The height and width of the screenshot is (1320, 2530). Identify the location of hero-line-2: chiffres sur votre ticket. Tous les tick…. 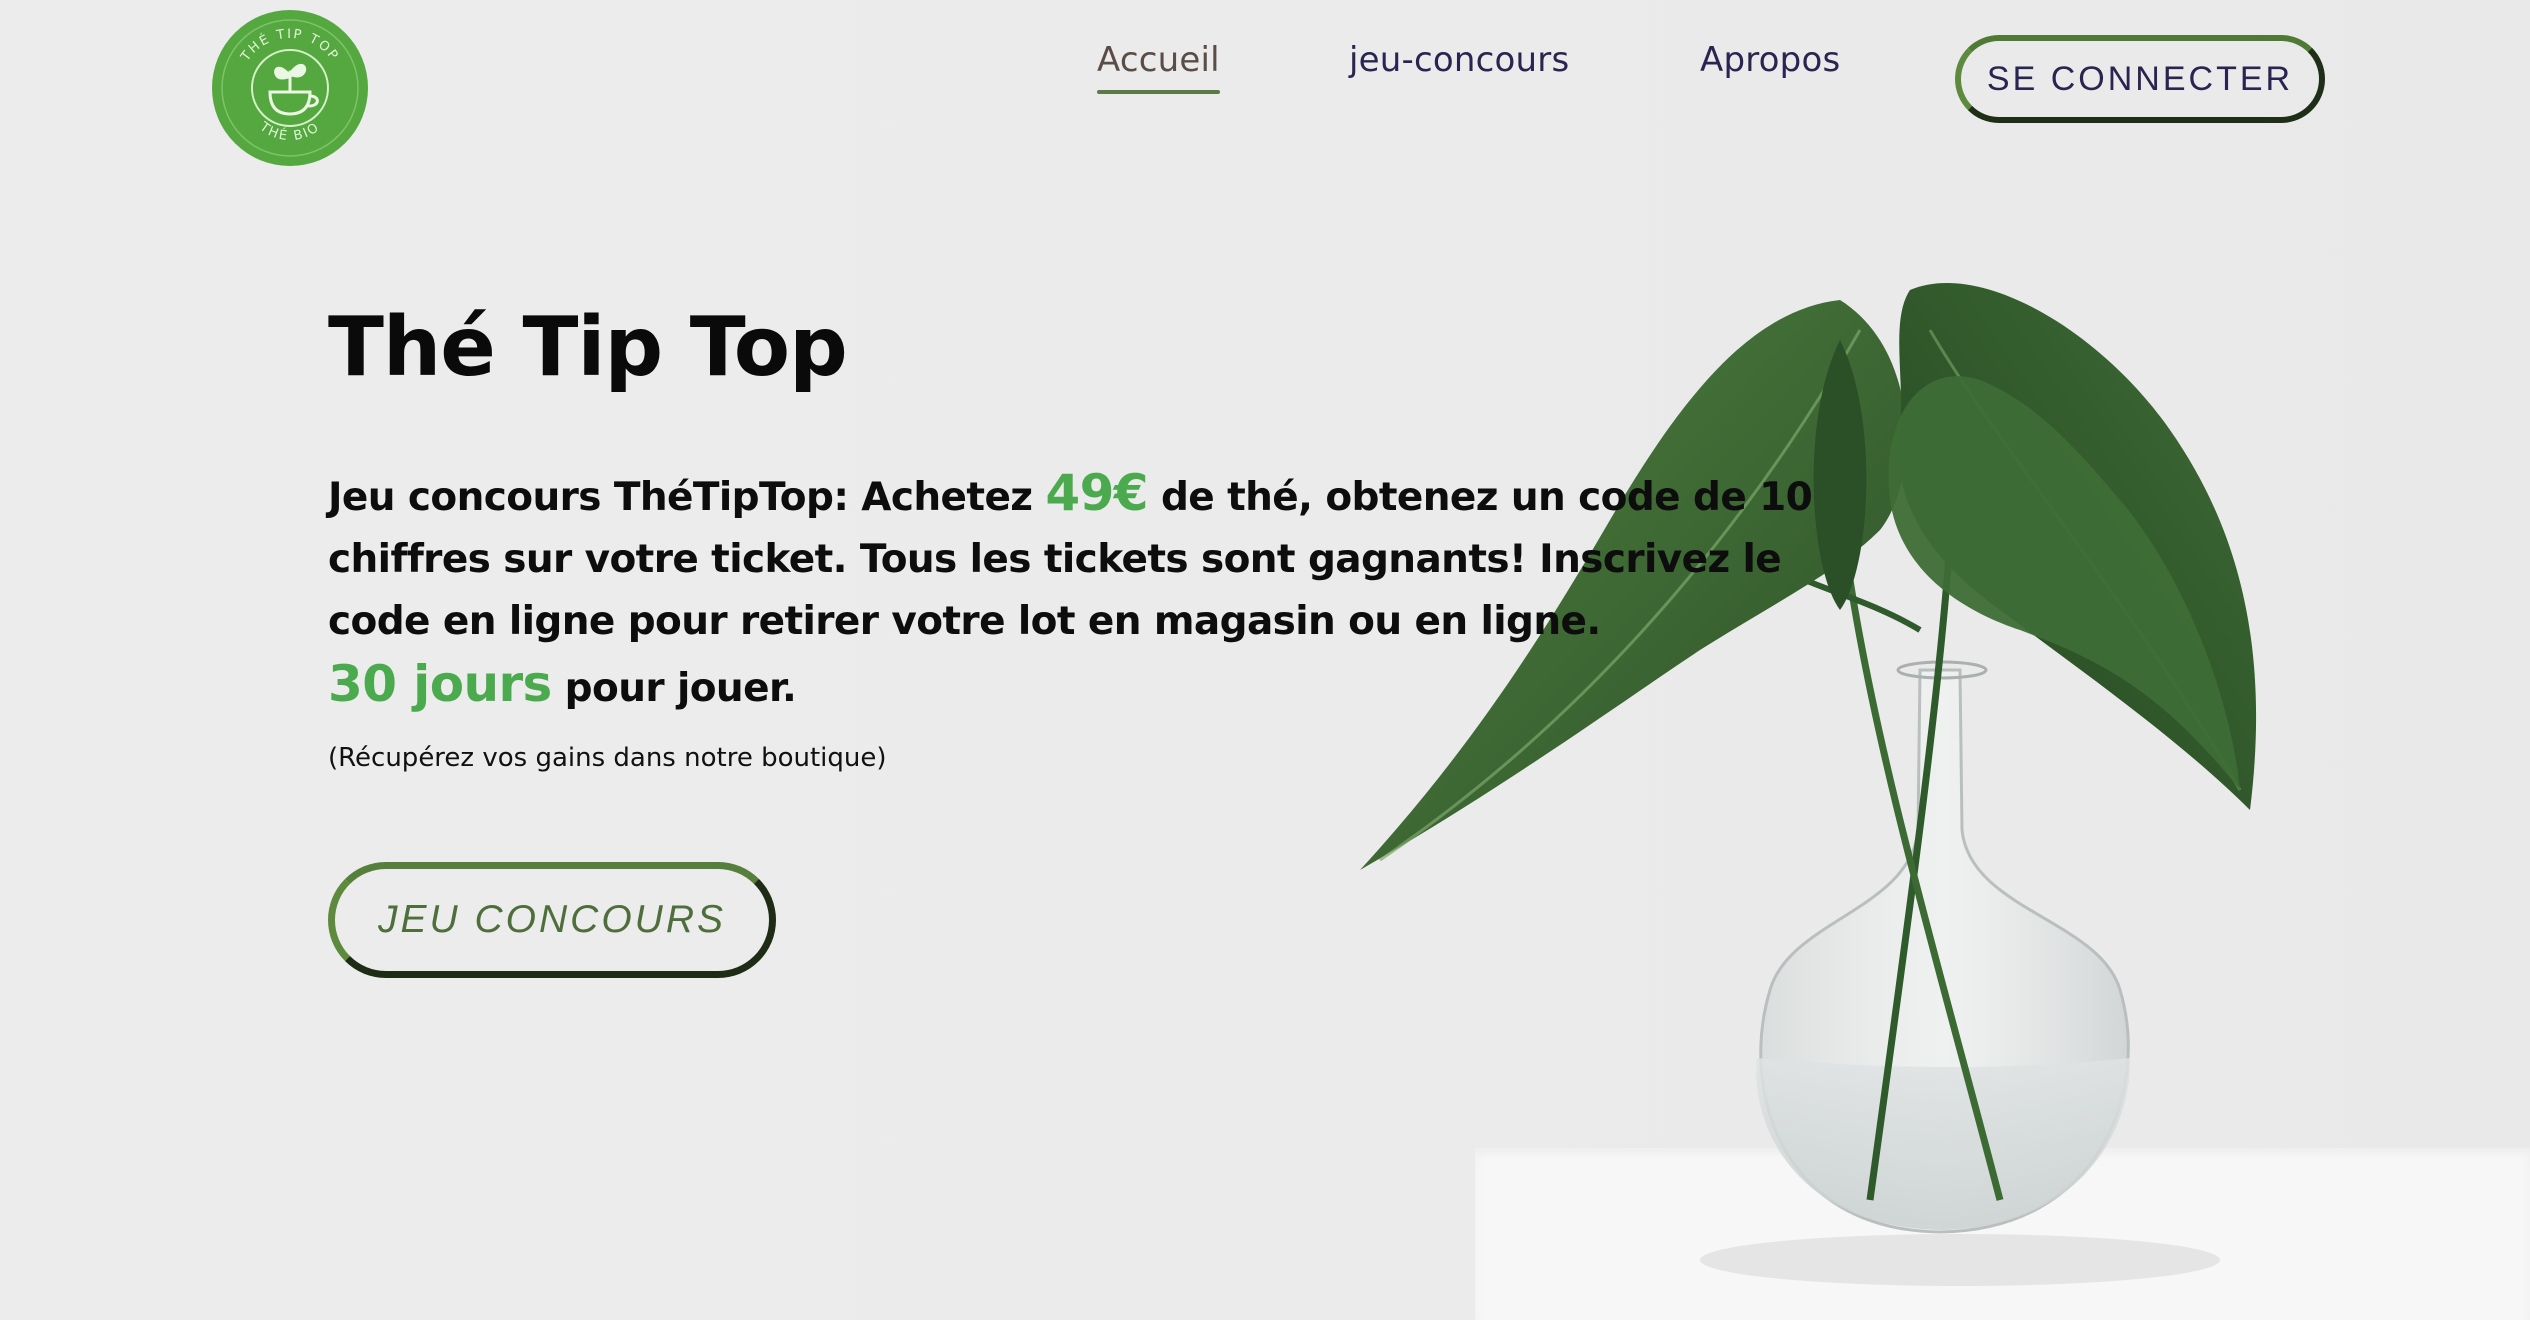
(1055, 559).